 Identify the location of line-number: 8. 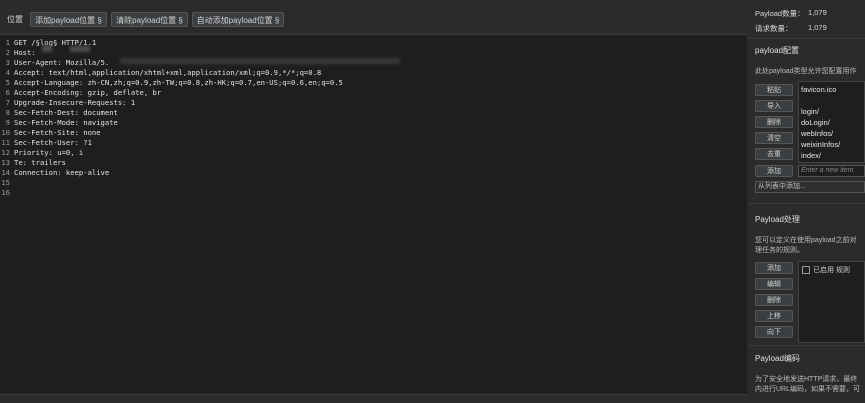
(7, 112).